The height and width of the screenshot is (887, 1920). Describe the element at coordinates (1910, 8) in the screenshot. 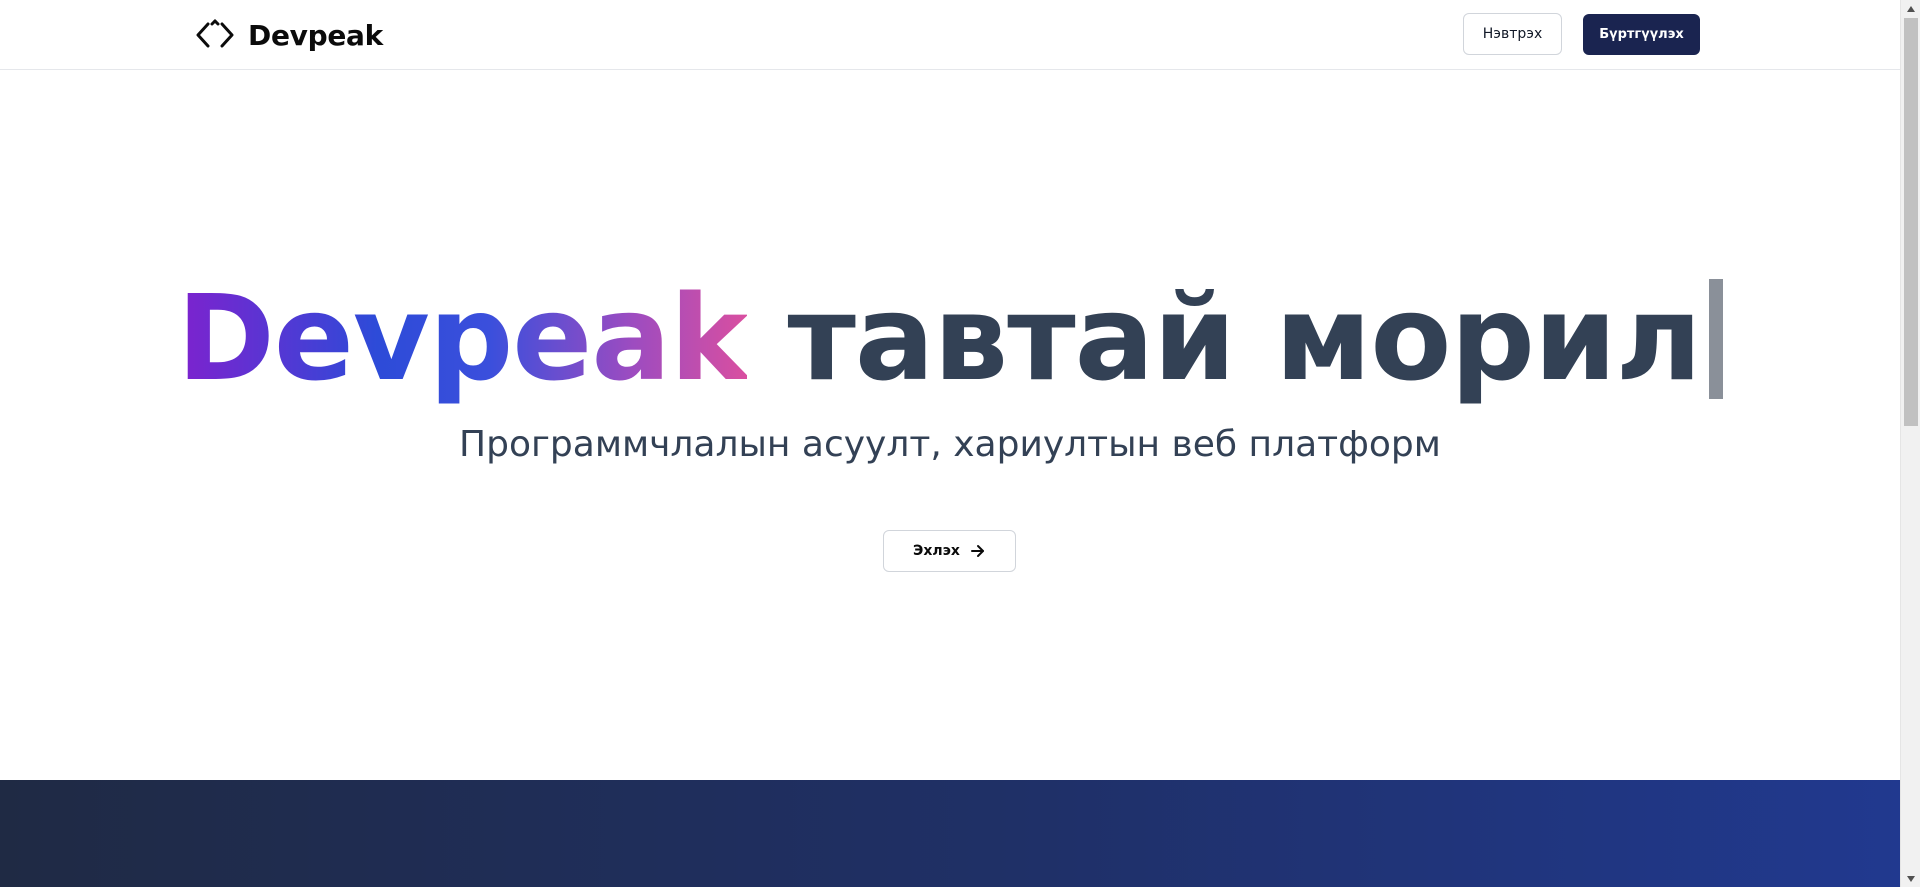

I see `scroll-up-arrow-icon` at that location.